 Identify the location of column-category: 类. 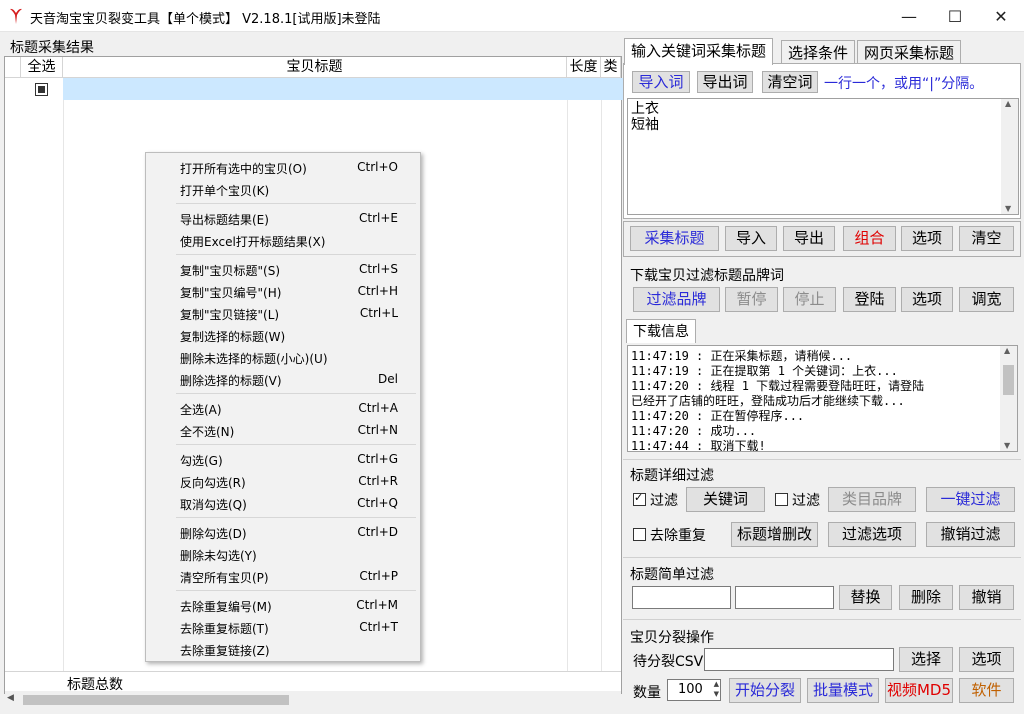
(611, 67).